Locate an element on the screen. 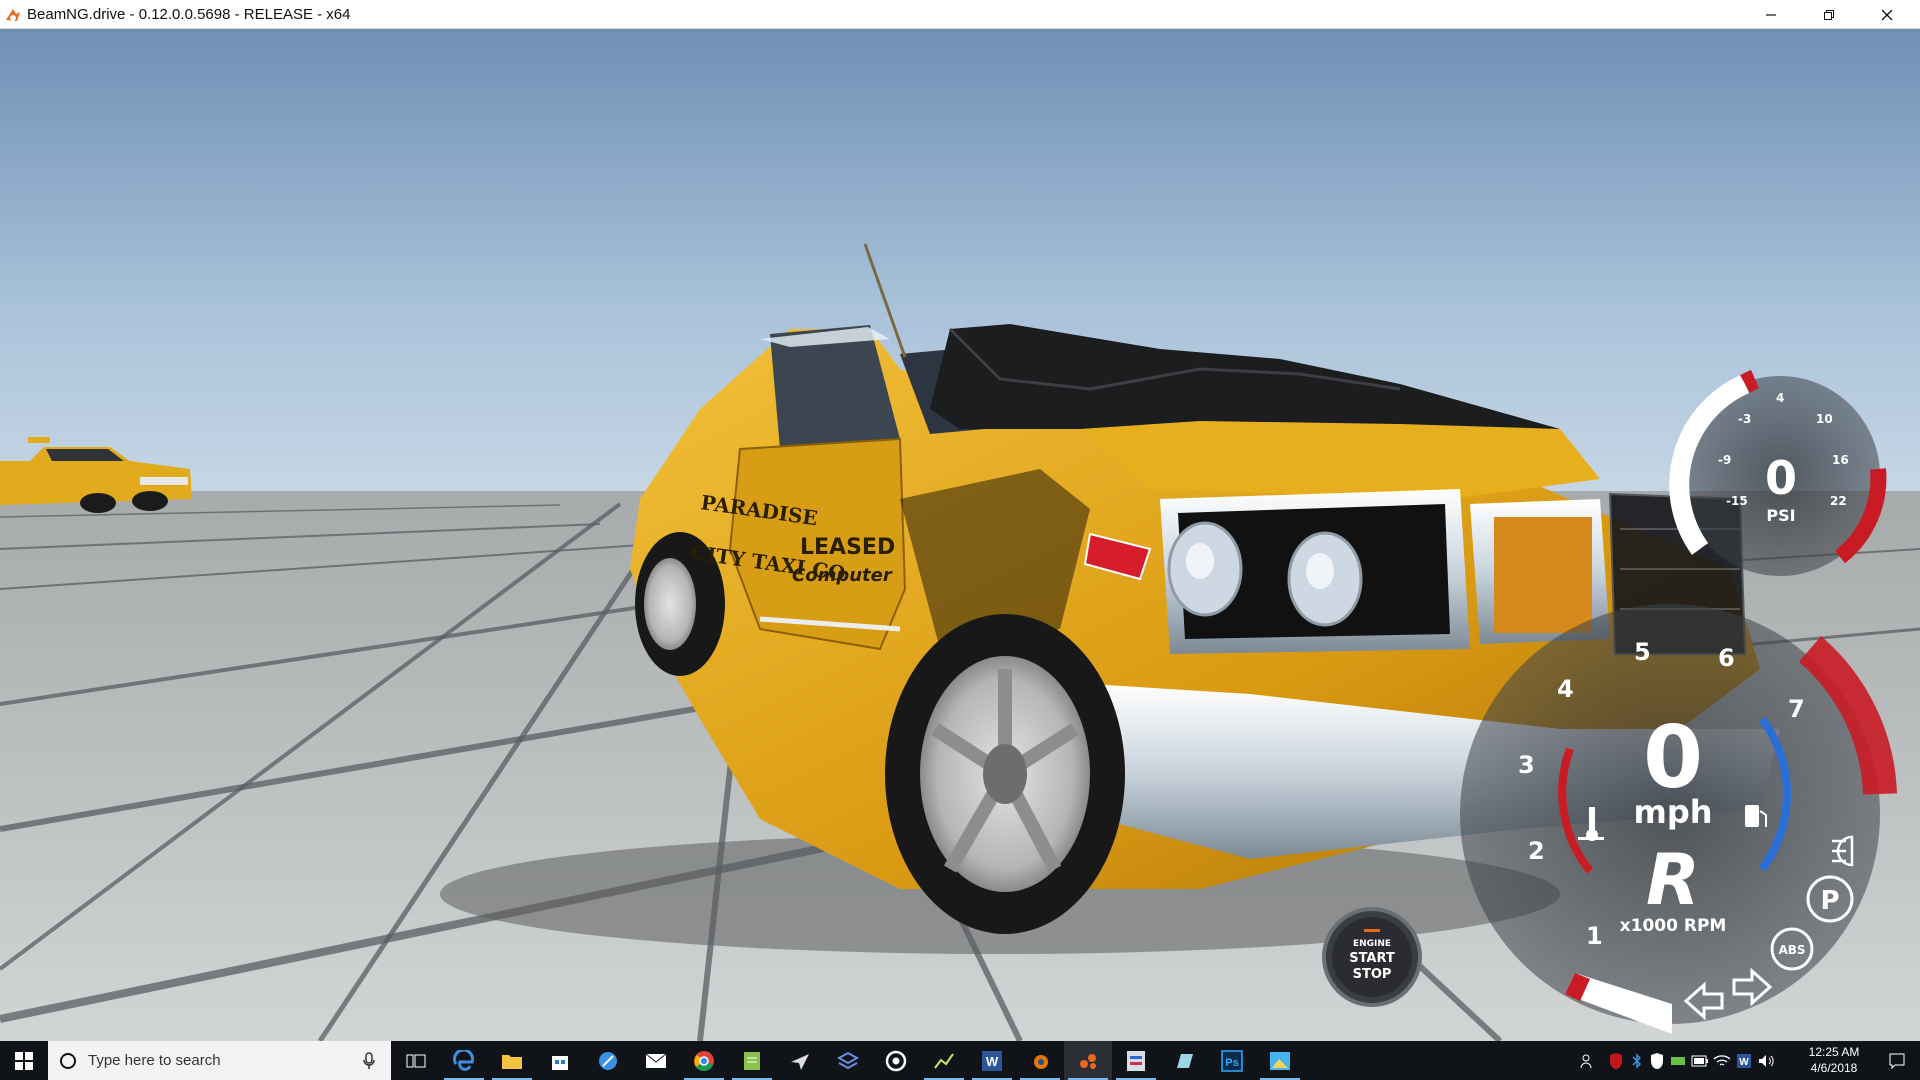 This screenshot has width=1920, height=1080. start-button is located at coordinates (24, 1060).